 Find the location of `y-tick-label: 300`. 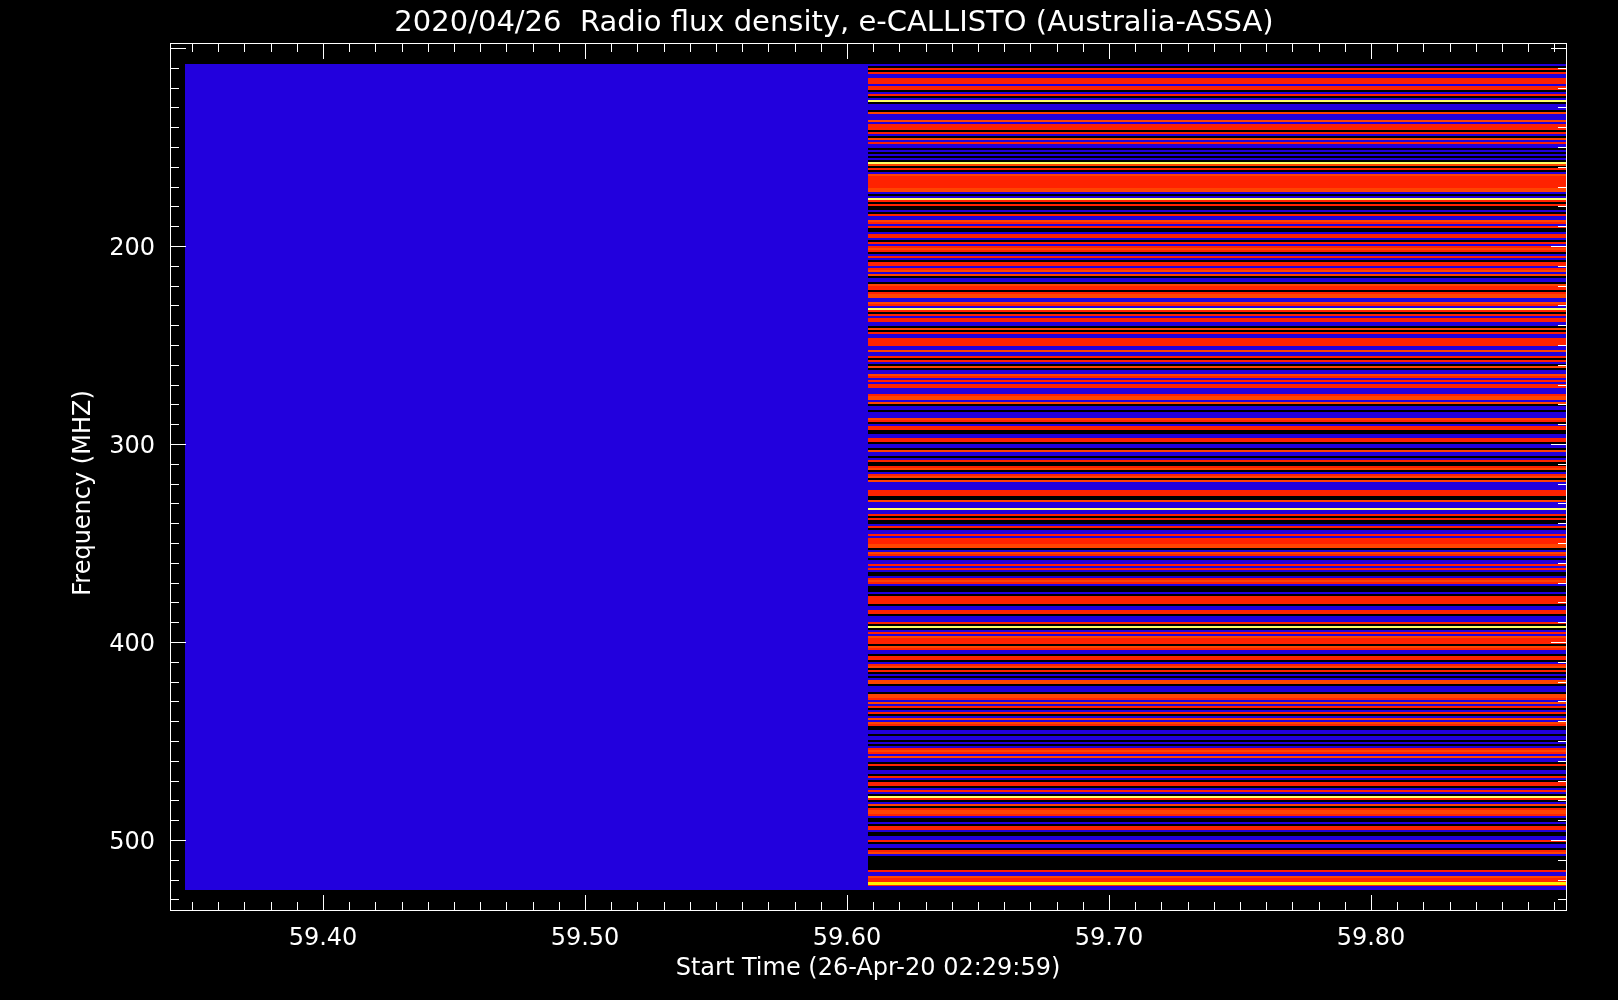

y-tick-label: 300 is located at coordinates (132, 445).